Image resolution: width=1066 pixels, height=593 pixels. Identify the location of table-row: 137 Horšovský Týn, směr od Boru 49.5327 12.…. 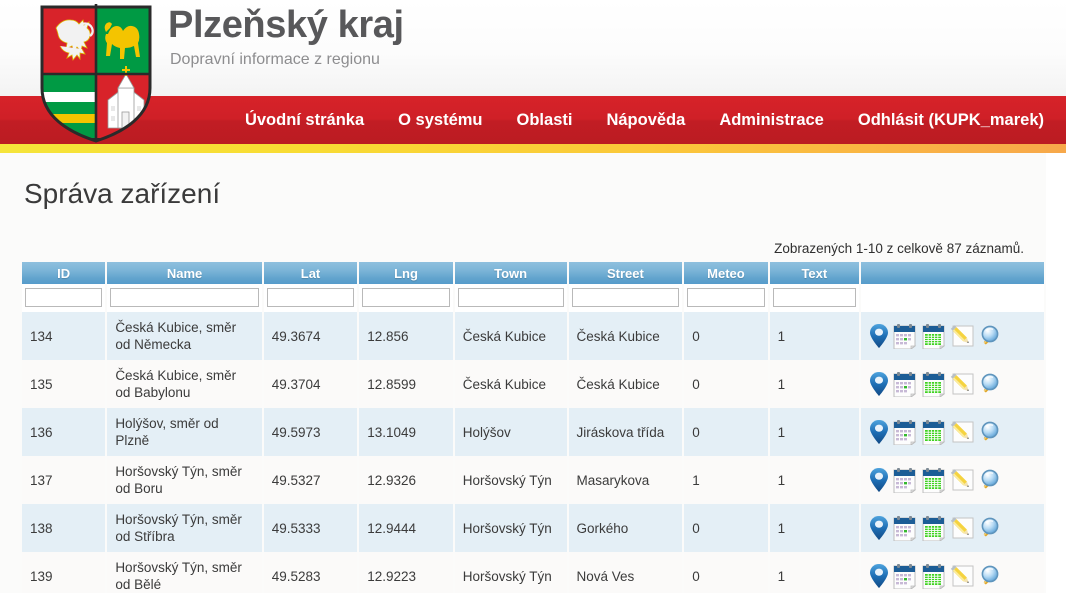
(533, 480).